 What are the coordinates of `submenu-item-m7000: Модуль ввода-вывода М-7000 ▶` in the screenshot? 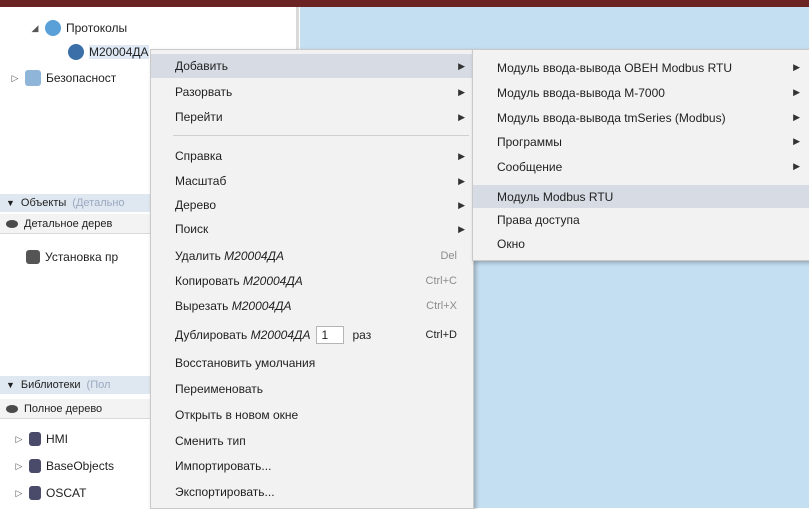 It's located at (641, 92).